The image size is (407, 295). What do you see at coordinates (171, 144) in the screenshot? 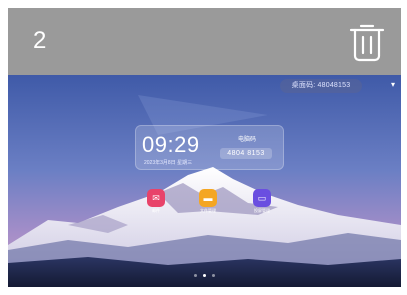
I see `clock-time: 09:29` at bounding box center [171, 144].